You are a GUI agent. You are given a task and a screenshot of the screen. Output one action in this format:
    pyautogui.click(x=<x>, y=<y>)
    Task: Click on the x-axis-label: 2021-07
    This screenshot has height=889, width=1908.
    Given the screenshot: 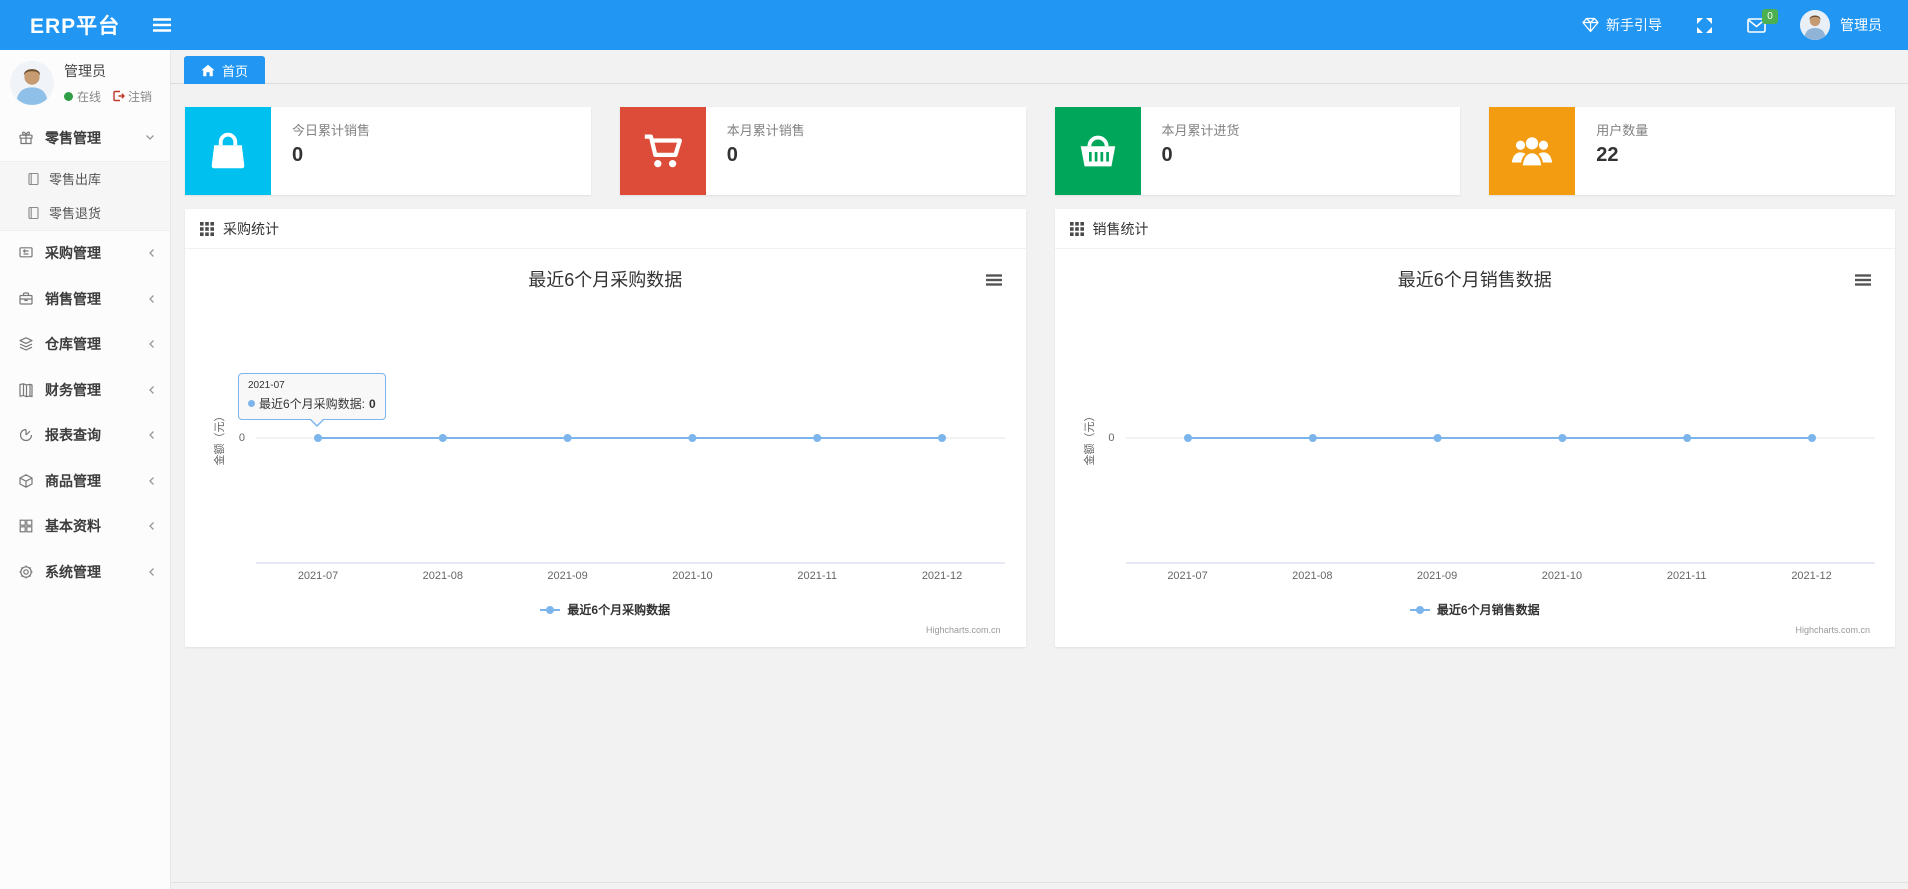 What is the action you would take?
    pyautogui.click(x=1187, y=576)
    